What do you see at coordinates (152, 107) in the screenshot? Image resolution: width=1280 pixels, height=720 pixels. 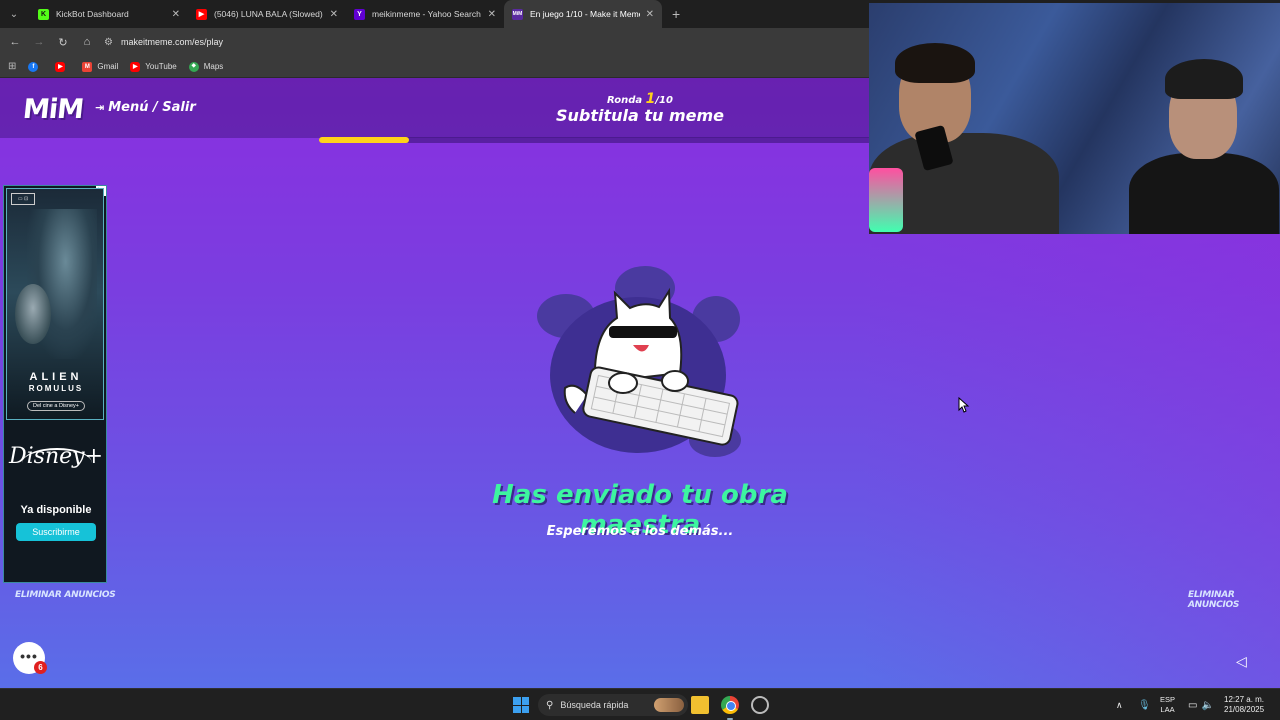 I see `menu-exit-label: Menú / Salir` at bounding box center [152, 107].